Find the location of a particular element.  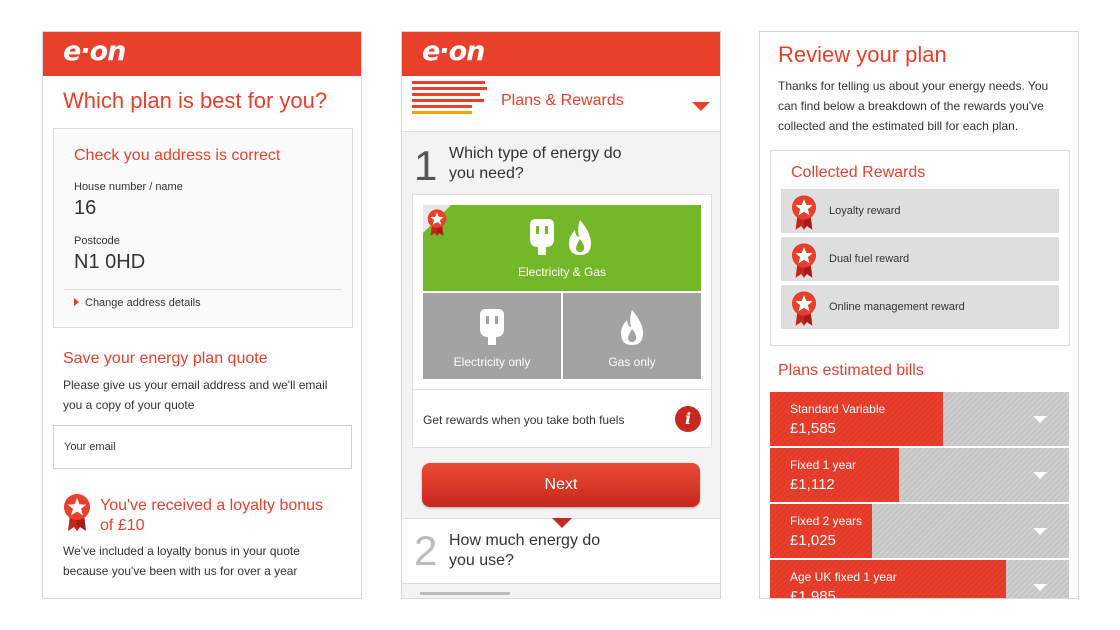

reward-label: Dual fuel reward is located at coordinates (869, 259).